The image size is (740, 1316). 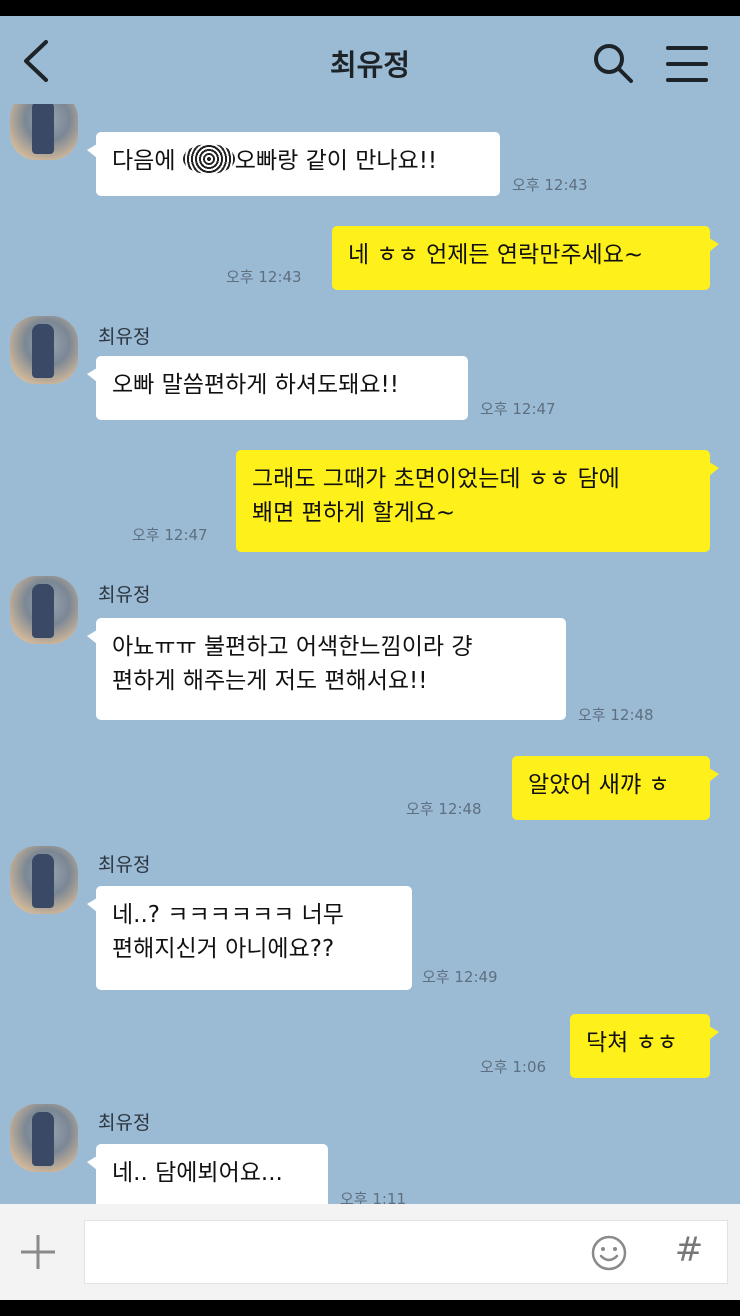 I want to click on message-bubble-incoming: 오빠 말씀편하게 하셔도돼요!!, so click(x=277, y=388).